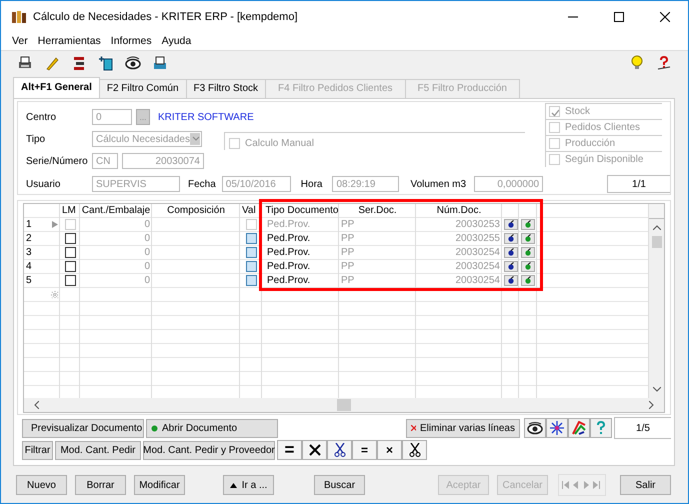 The height and width of the screenshot is (504, 689). I want to click on checkbox-label: Pedidos Clientes, so click(602, 127).